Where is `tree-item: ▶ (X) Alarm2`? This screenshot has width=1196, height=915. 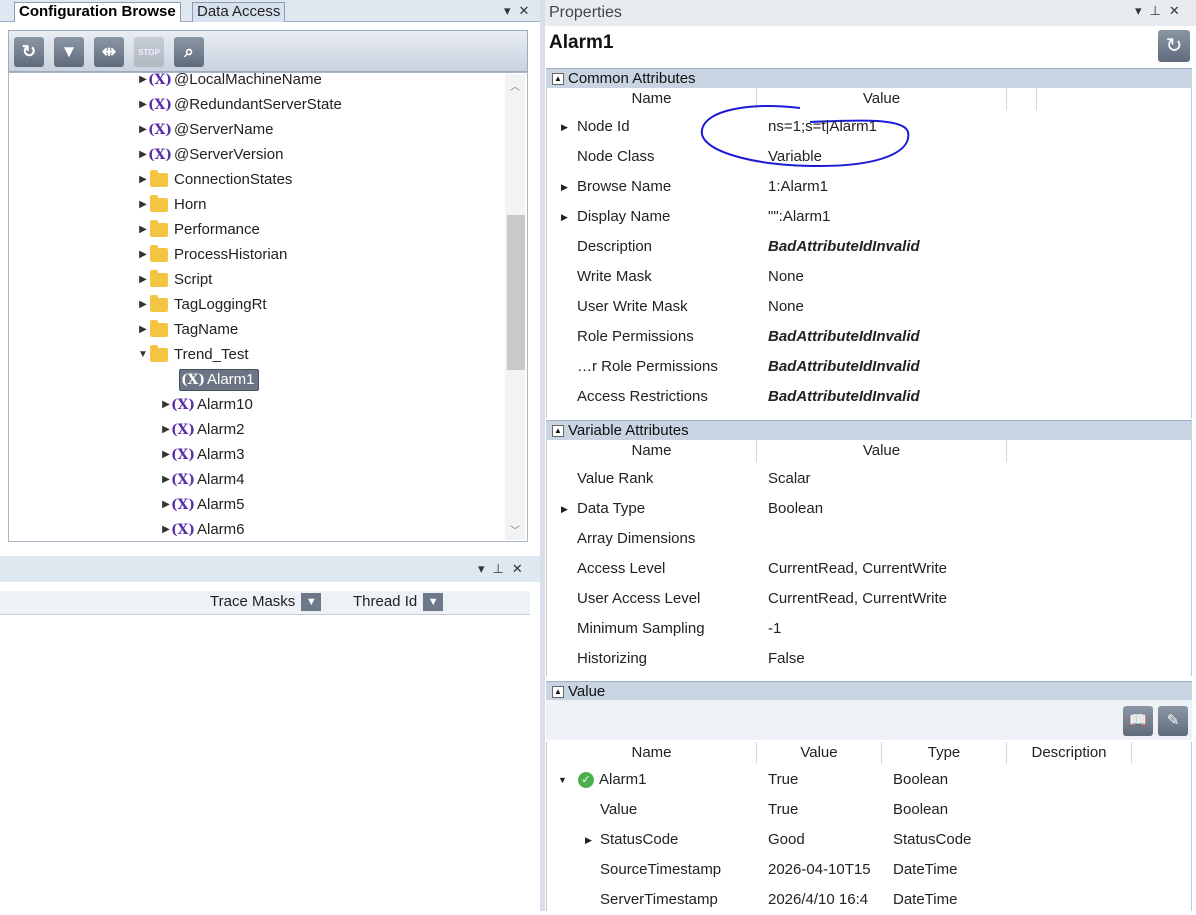
tree-item: ▶ (X) Alarm2 is located at coordinates (201, 429).